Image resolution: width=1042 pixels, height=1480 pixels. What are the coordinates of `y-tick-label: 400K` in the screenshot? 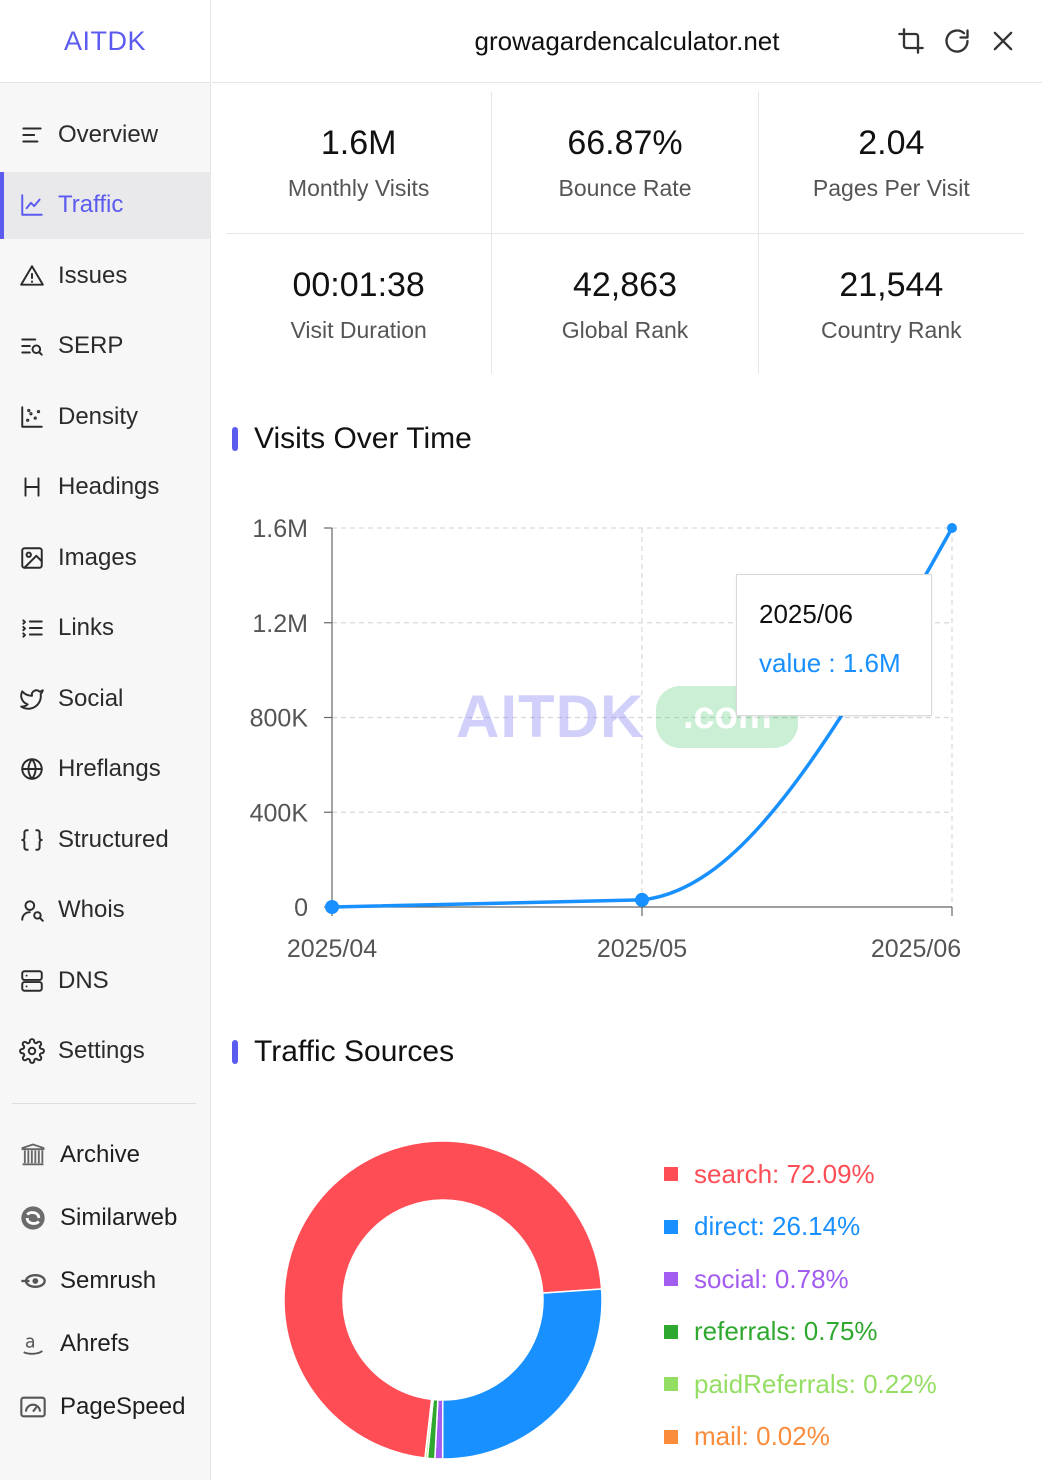 It's located at (279, 813).